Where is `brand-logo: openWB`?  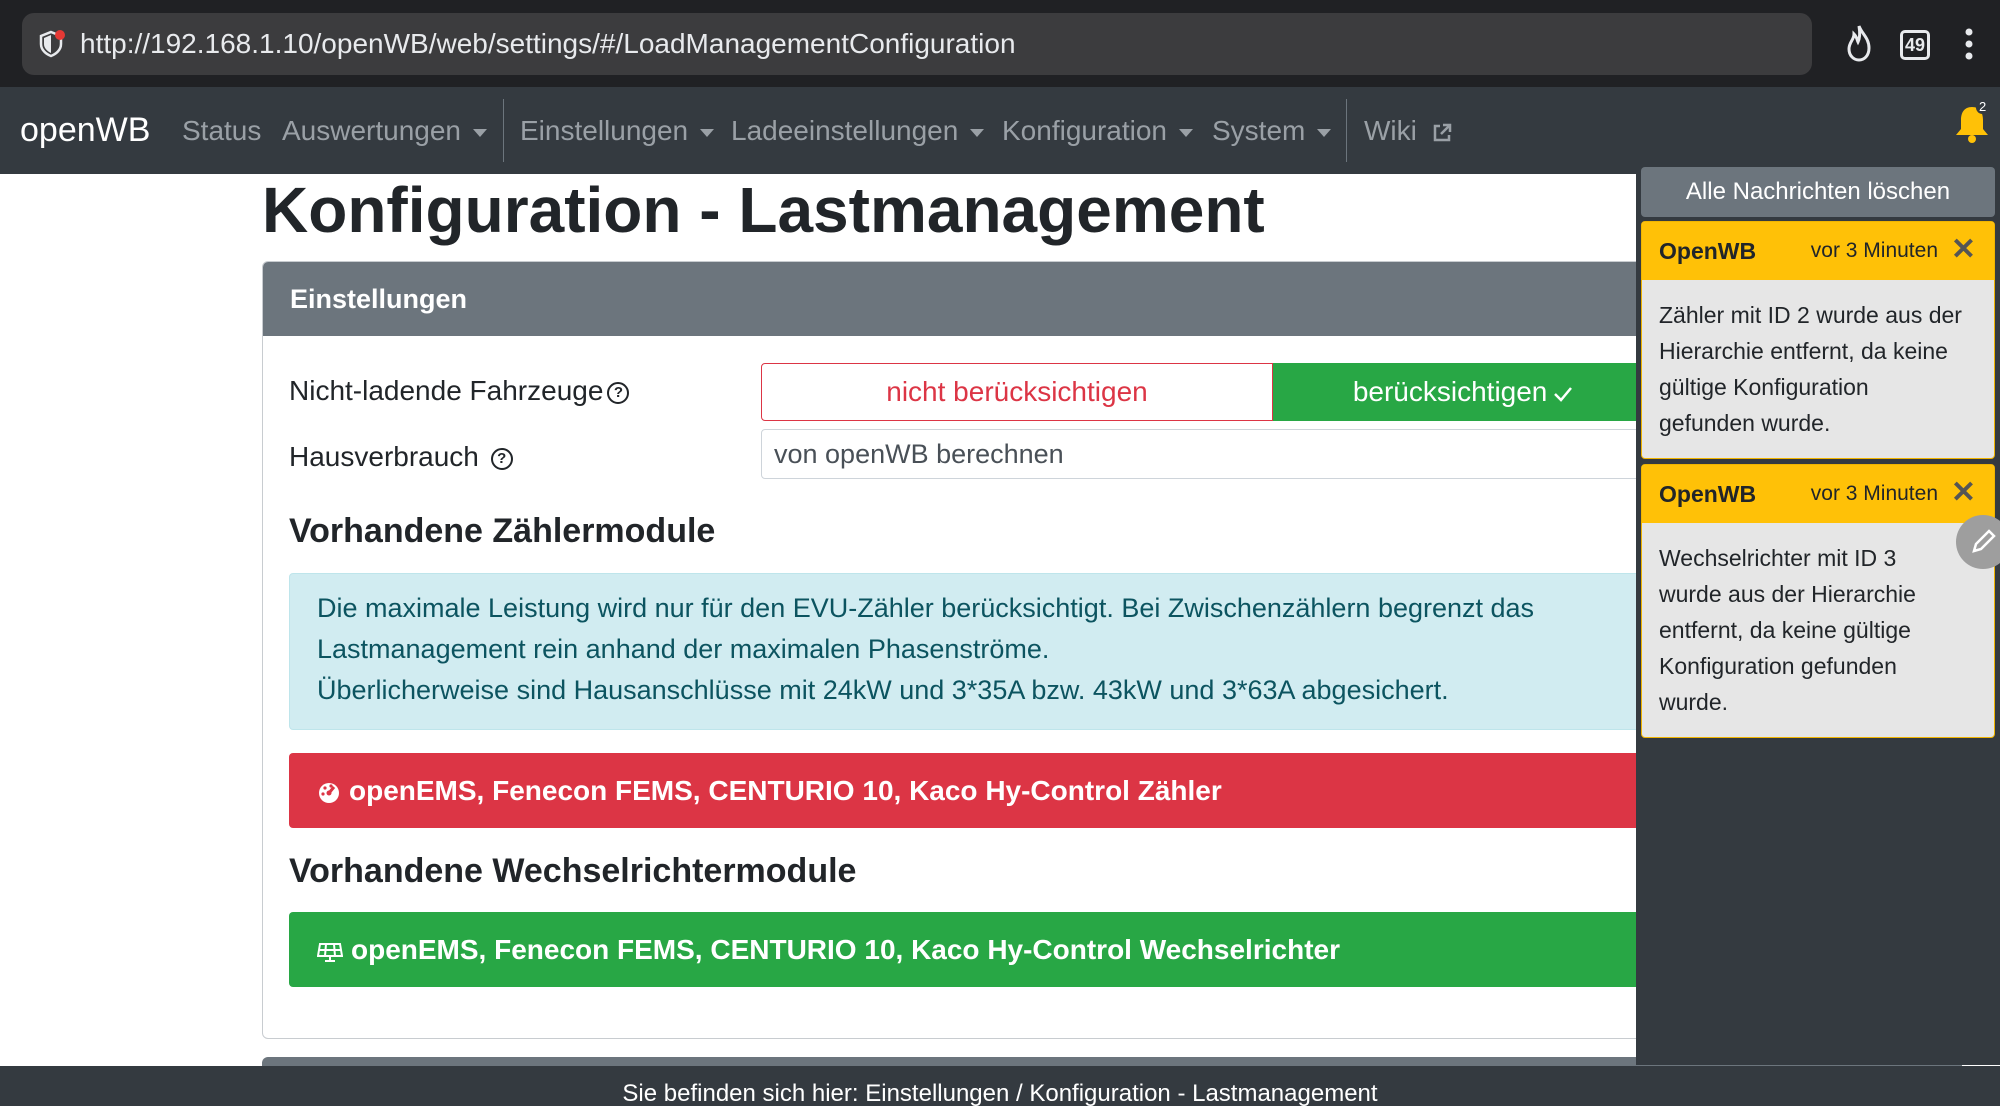
brand-logo: openWB is located at coordinates (85, 130).